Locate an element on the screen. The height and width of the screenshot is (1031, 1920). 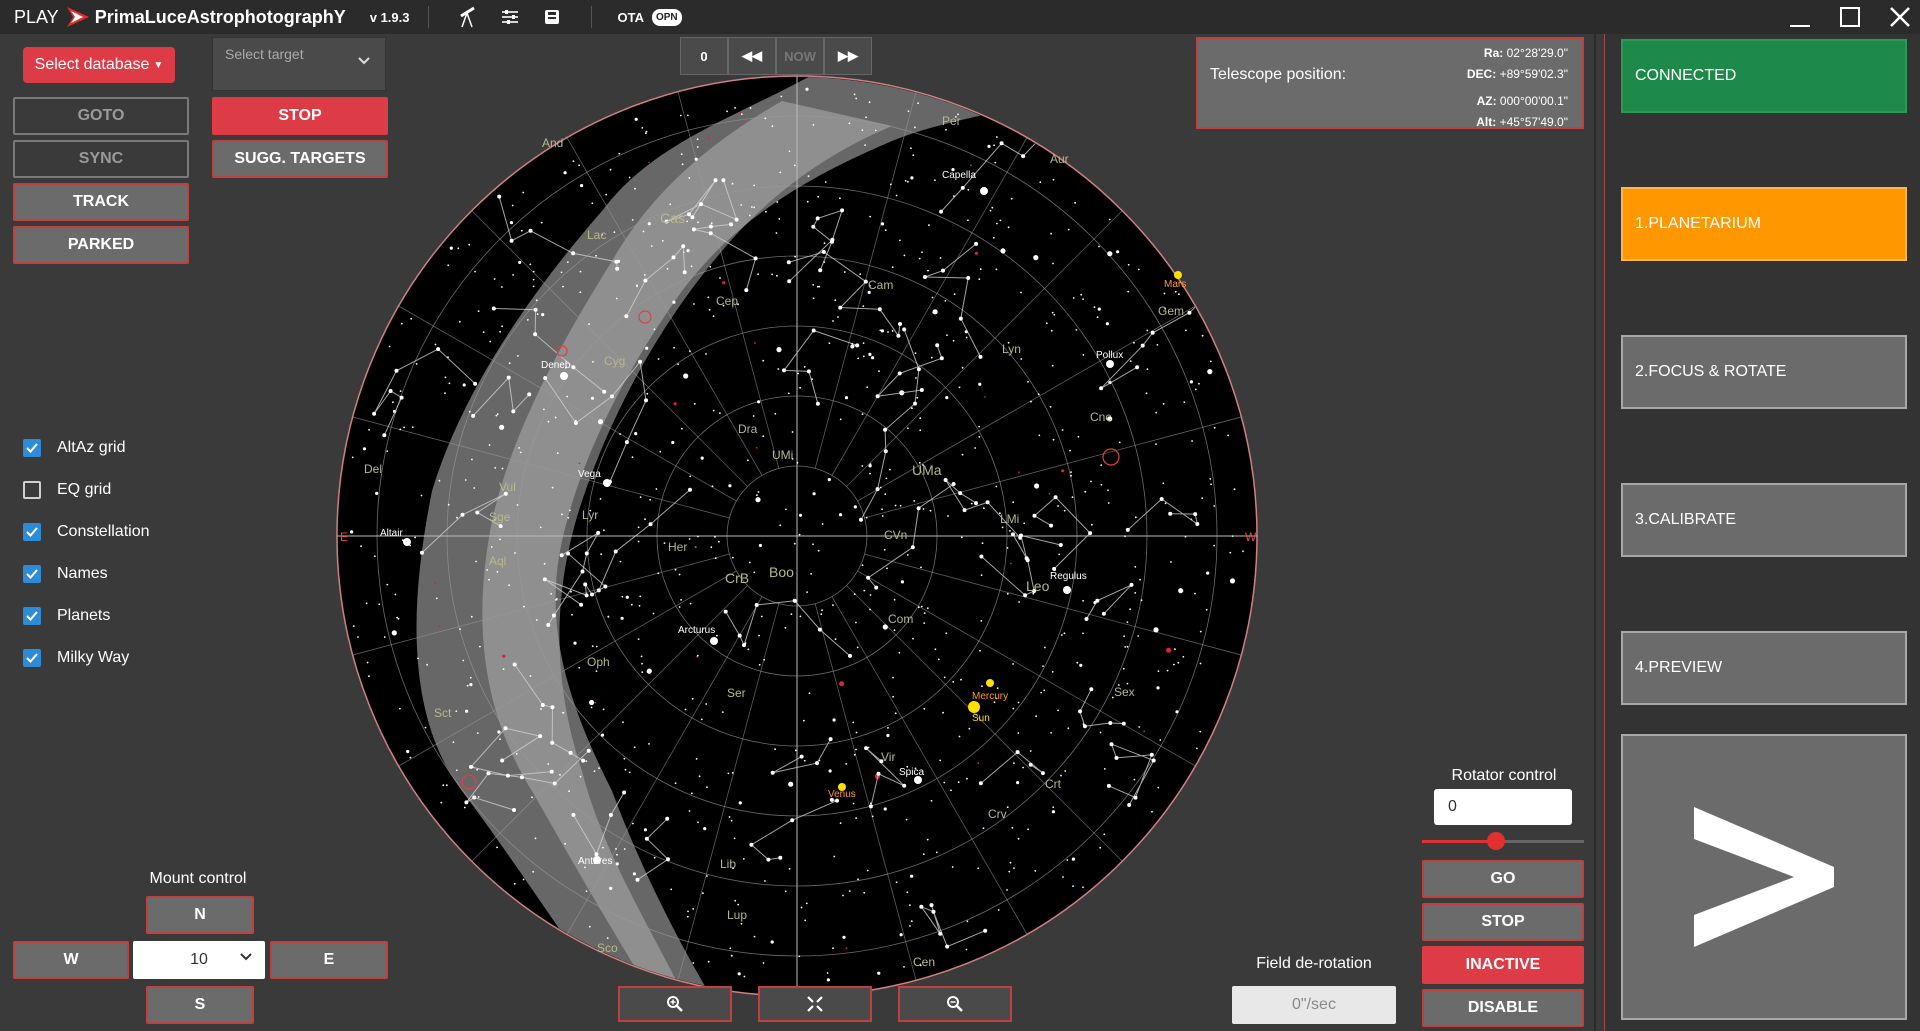
goto-button: GOTO is located at coordinates (101, 116).